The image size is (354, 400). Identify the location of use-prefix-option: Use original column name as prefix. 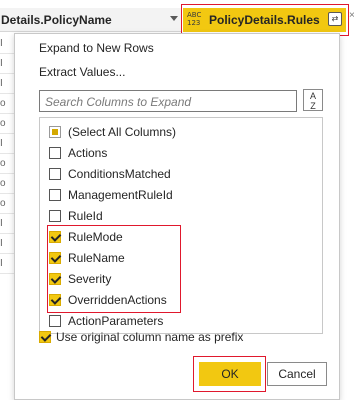
(179, 338).